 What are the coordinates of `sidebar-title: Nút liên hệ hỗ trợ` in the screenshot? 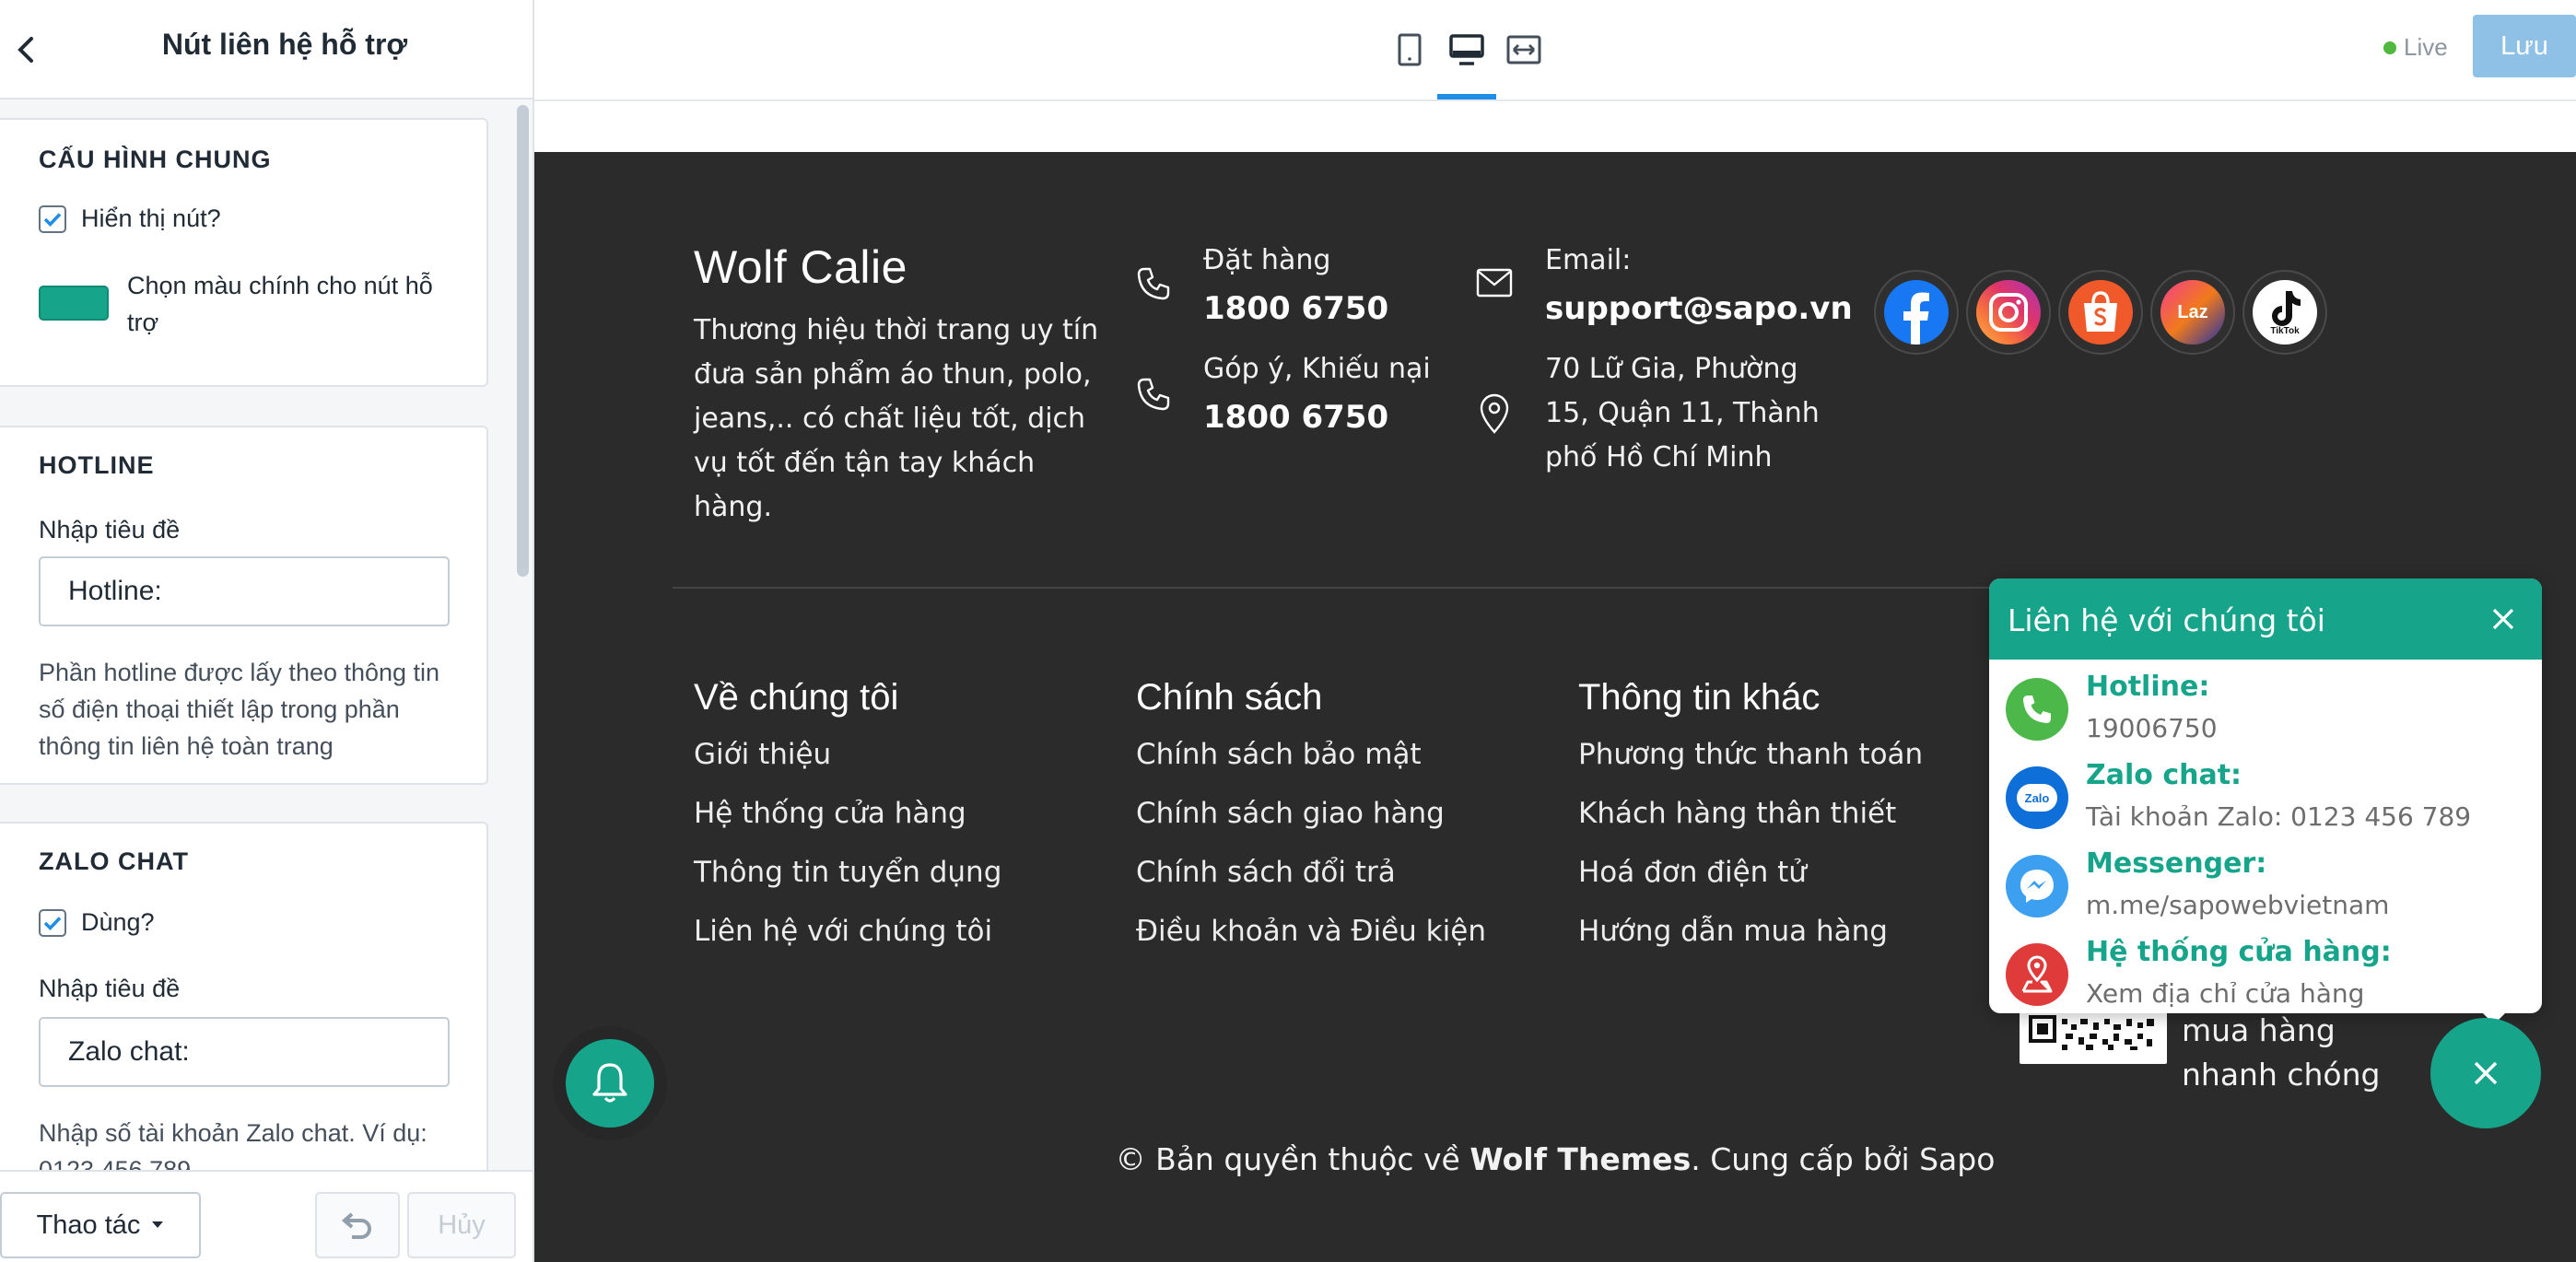 It's located at (284, 44).